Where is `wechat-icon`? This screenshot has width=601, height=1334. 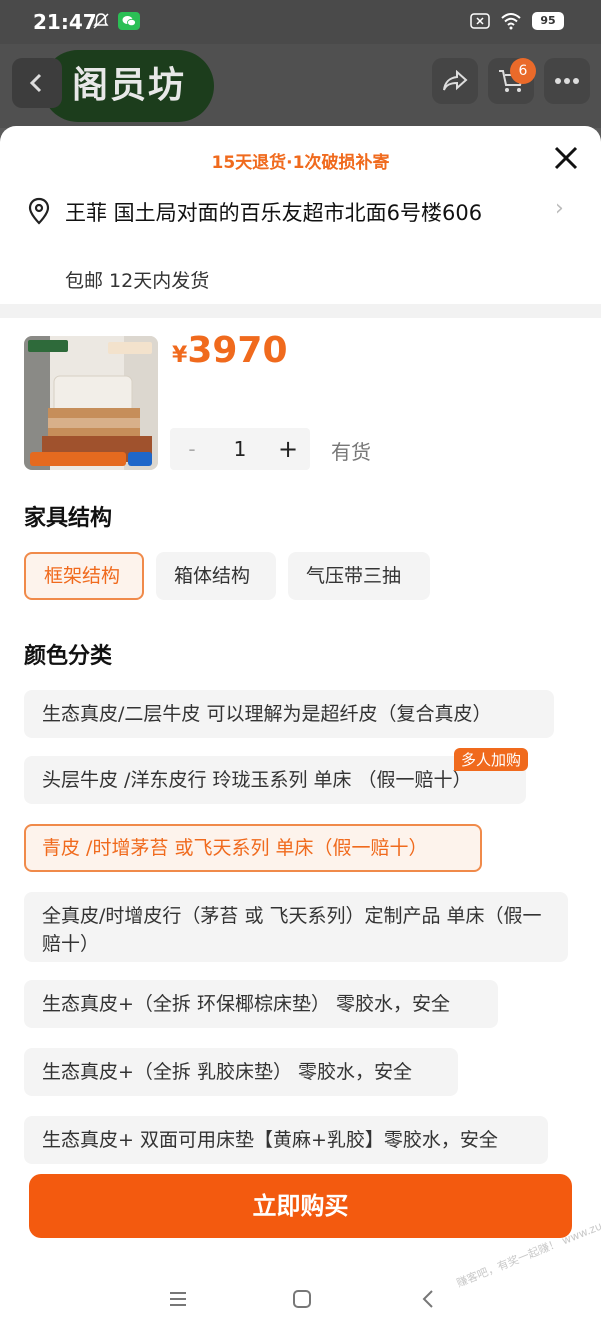
wechat-icon is located at coordinates (129, 21).